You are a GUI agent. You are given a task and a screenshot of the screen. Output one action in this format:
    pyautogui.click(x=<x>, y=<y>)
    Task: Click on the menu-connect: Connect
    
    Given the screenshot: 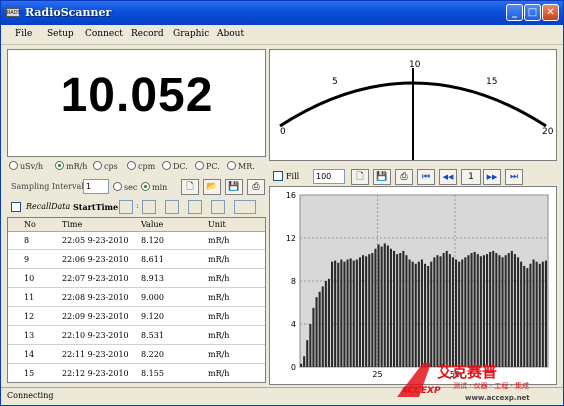 What is the action you would take?
    pyautogui.click(x=104, y=34)
    